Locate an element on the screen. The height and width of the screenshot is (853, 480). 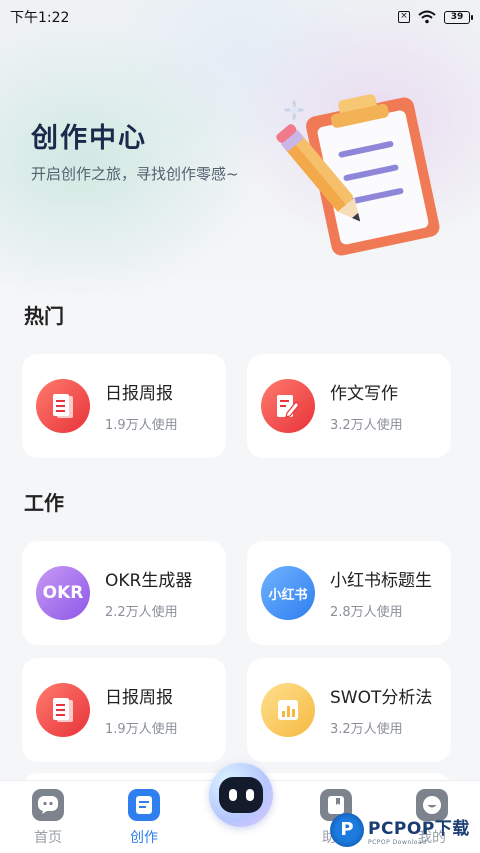
watermark-subtext: PCPOP Download is located at coordinates (397, 842).